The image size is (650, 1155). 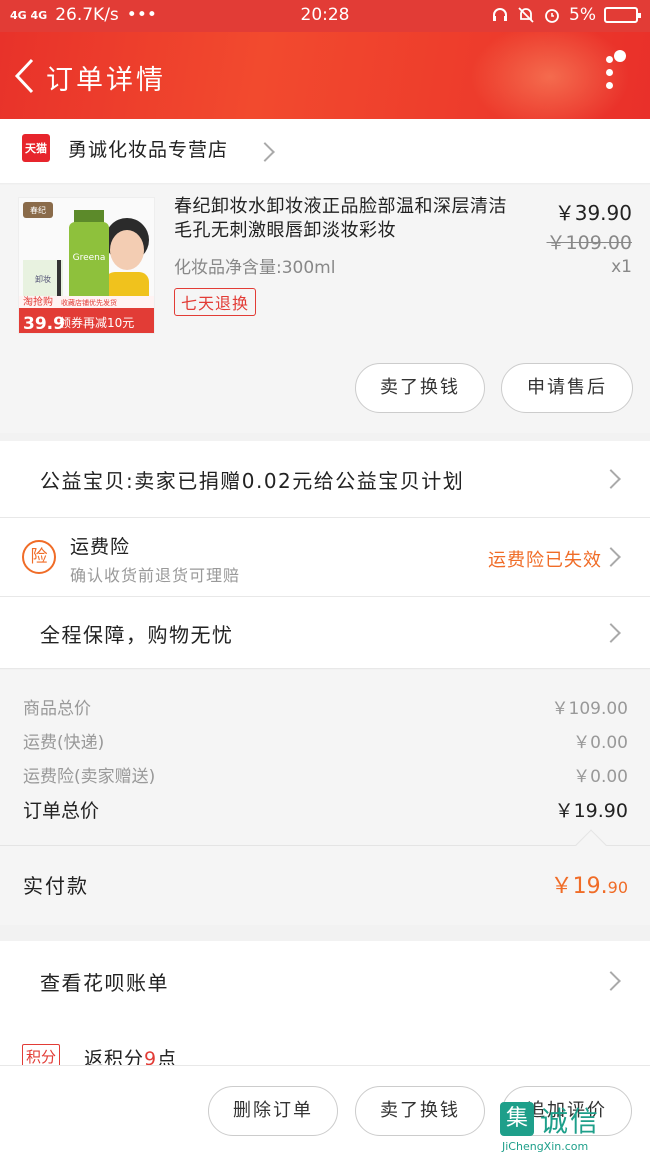 I want to click on svg-text: 卸妆, so click(x=43, y=279).